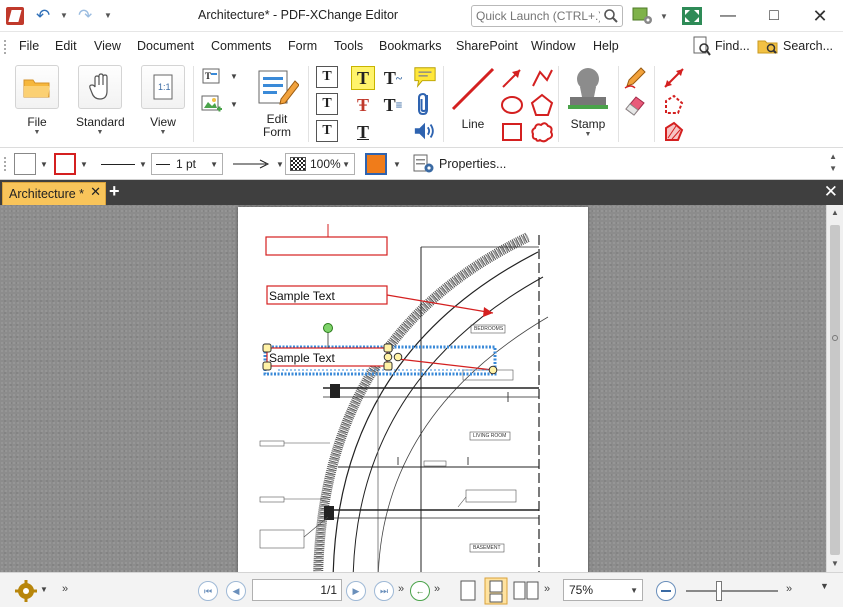  I want to click on eraser-tool-icon, so click(635, 105).